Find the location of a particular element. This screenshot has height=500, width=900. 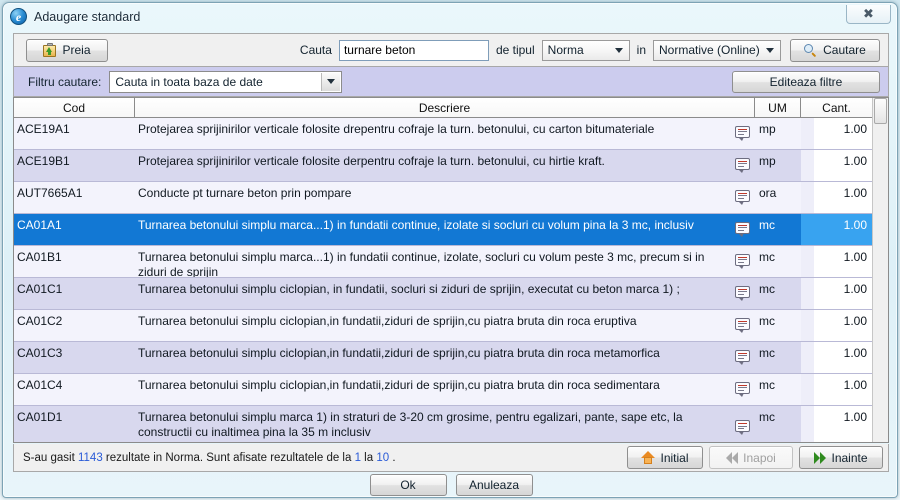

ok-button: Ok is located at coordinates (408, 484).